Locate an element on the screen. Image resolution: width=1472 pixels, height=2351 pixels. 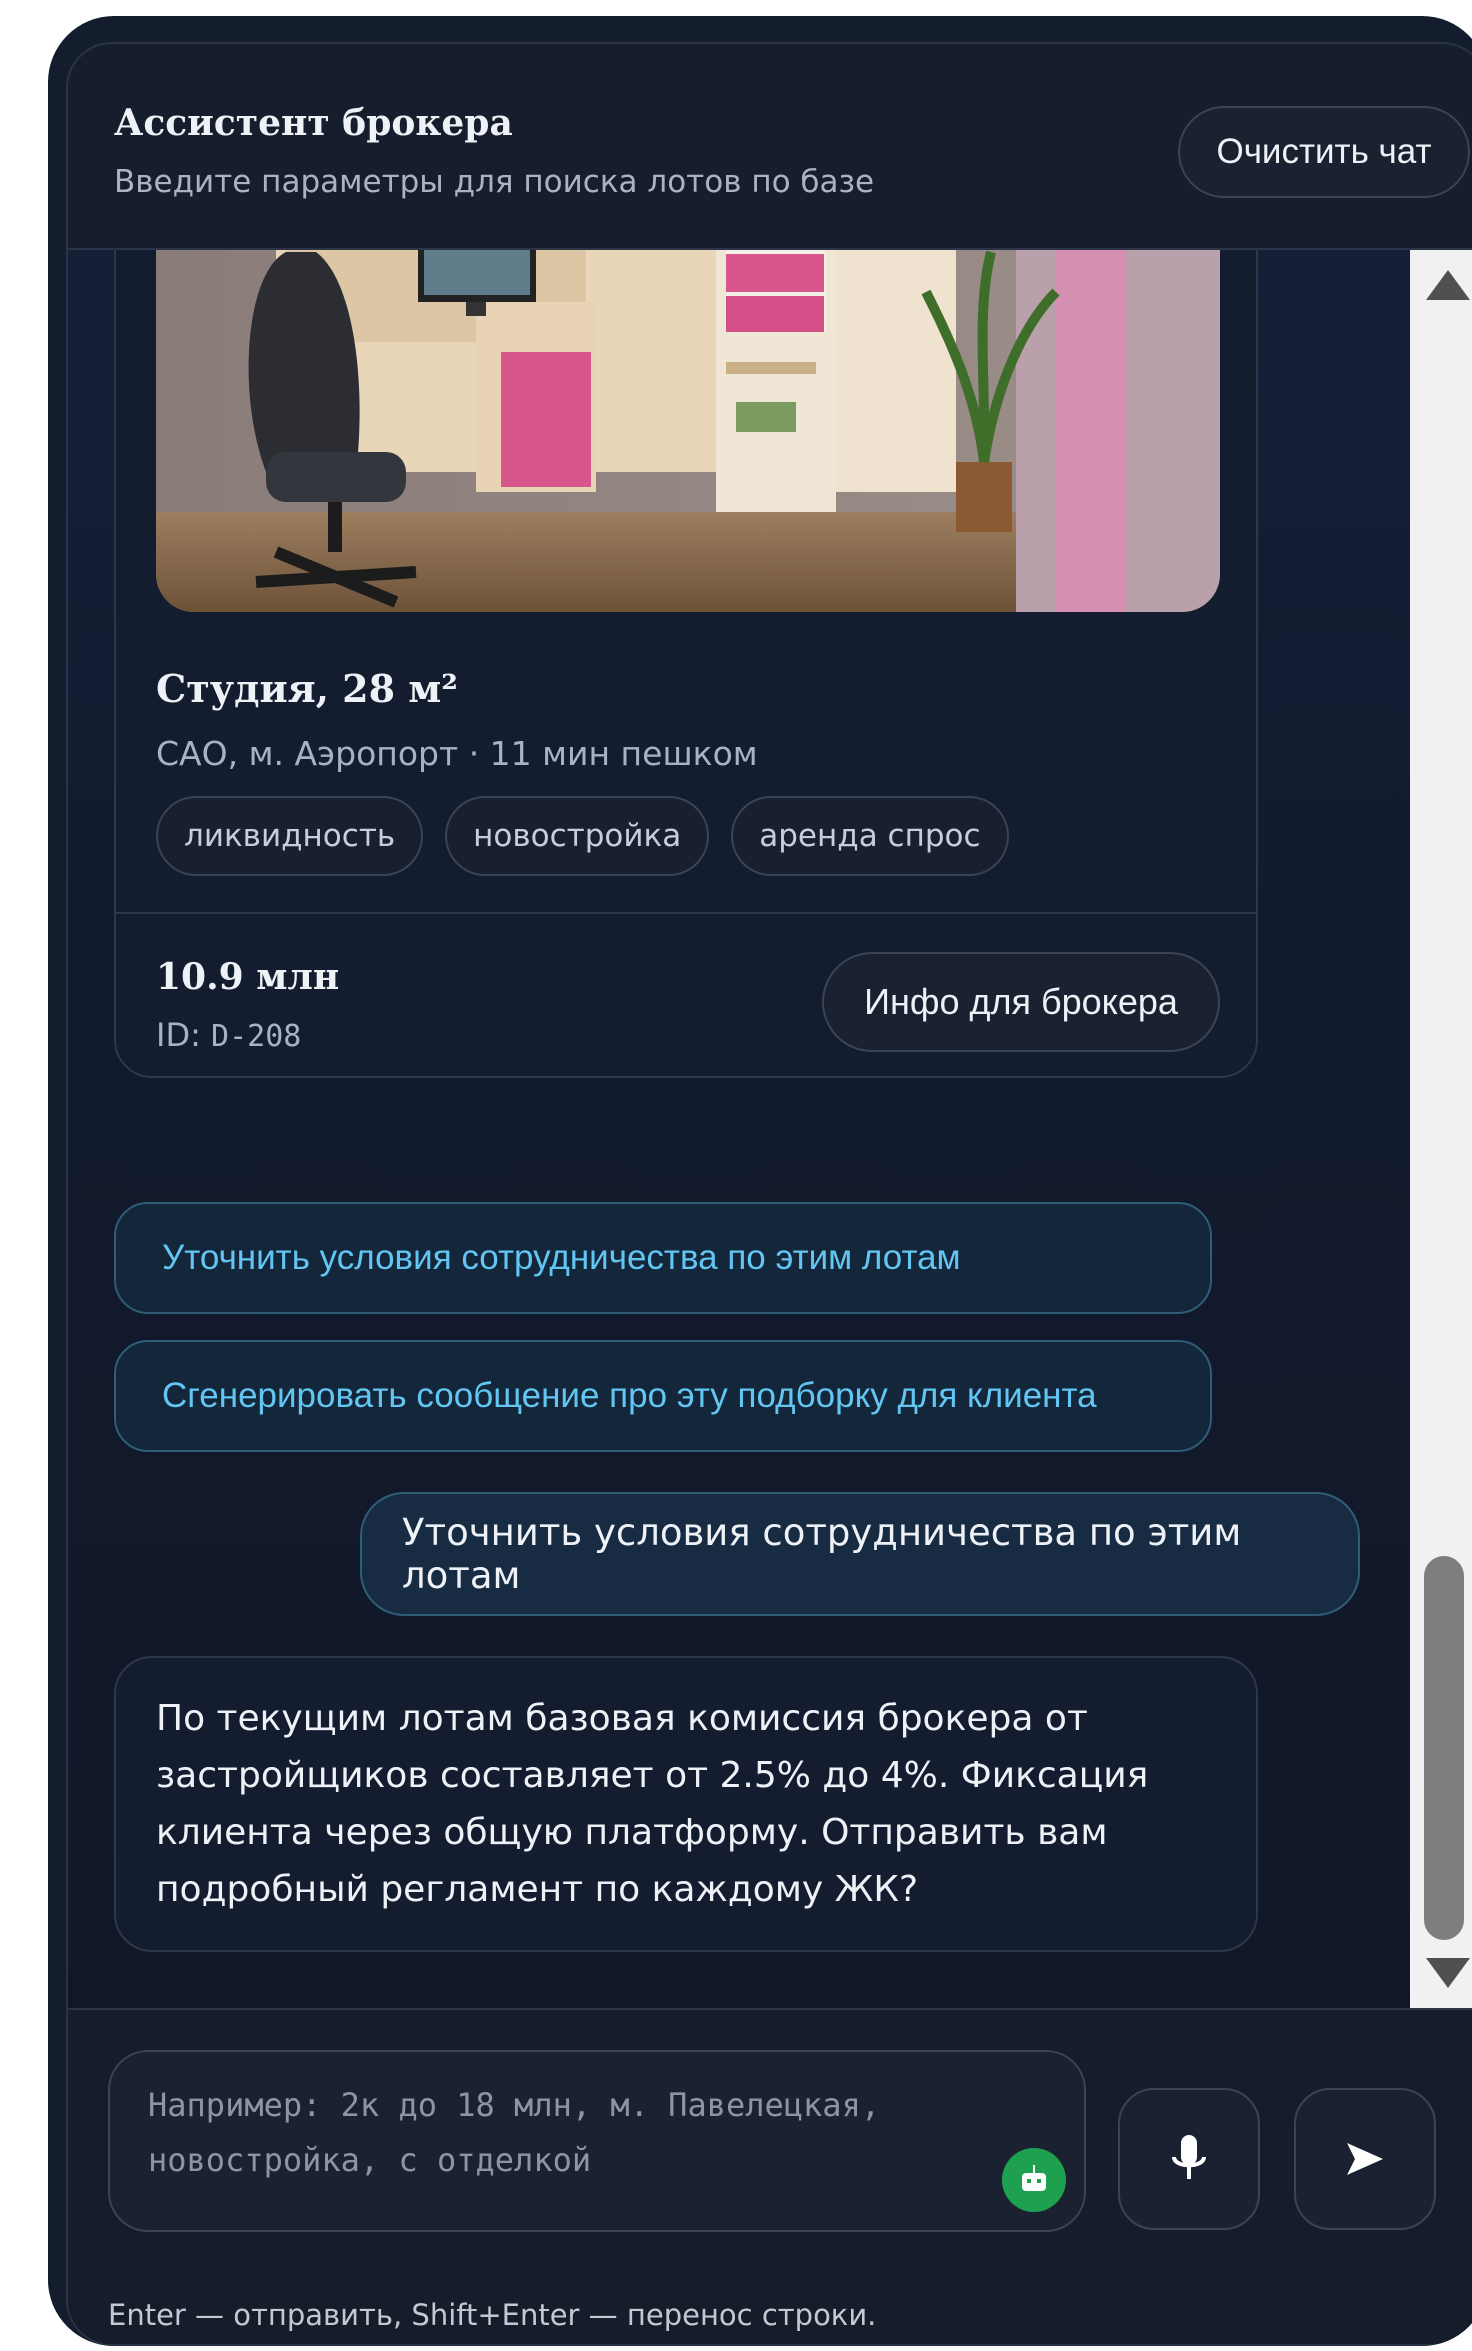
microphone-icon is located at coordinates (1189, 2157).